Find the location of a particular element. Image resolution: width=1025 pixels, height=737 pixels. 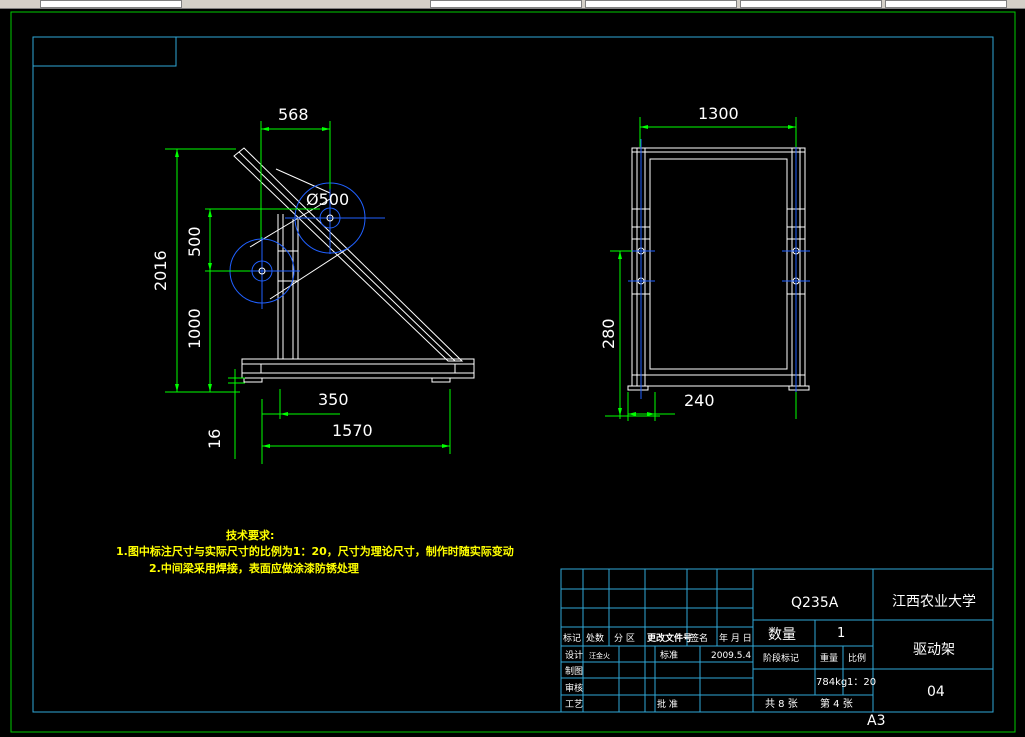

approve-label: 批 准 is located at coordinates (667, 704).